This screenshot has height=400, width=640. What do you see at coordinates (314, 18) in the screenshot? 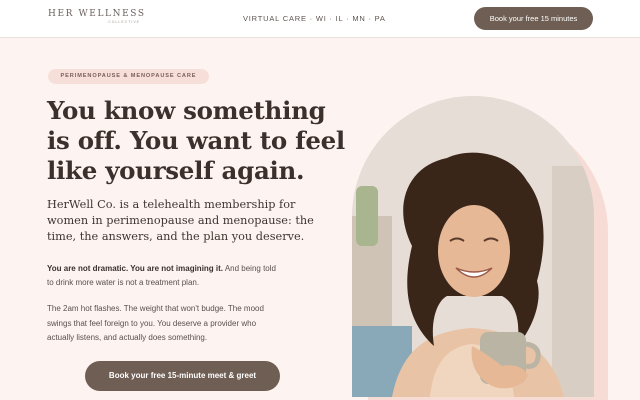
I see `service-area-text: VIRTUAL CARE · WI · IL · MN · PA` at bounding box center [314, 18].